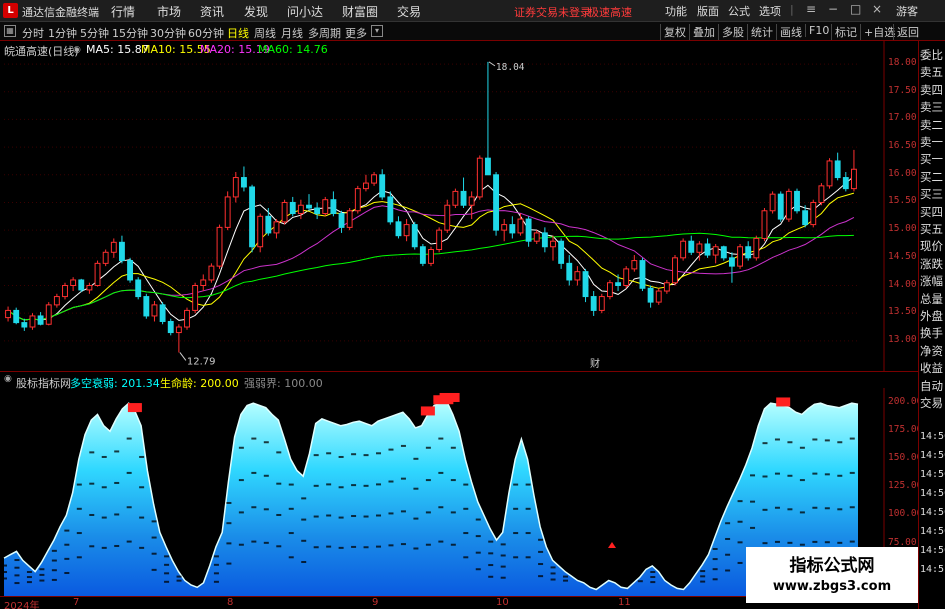 The height and width of the screenshot is (609, 945). Describe the element at coordinates (33, 33) in the screenshot. I see `period-fenshi: 分时` at that location.